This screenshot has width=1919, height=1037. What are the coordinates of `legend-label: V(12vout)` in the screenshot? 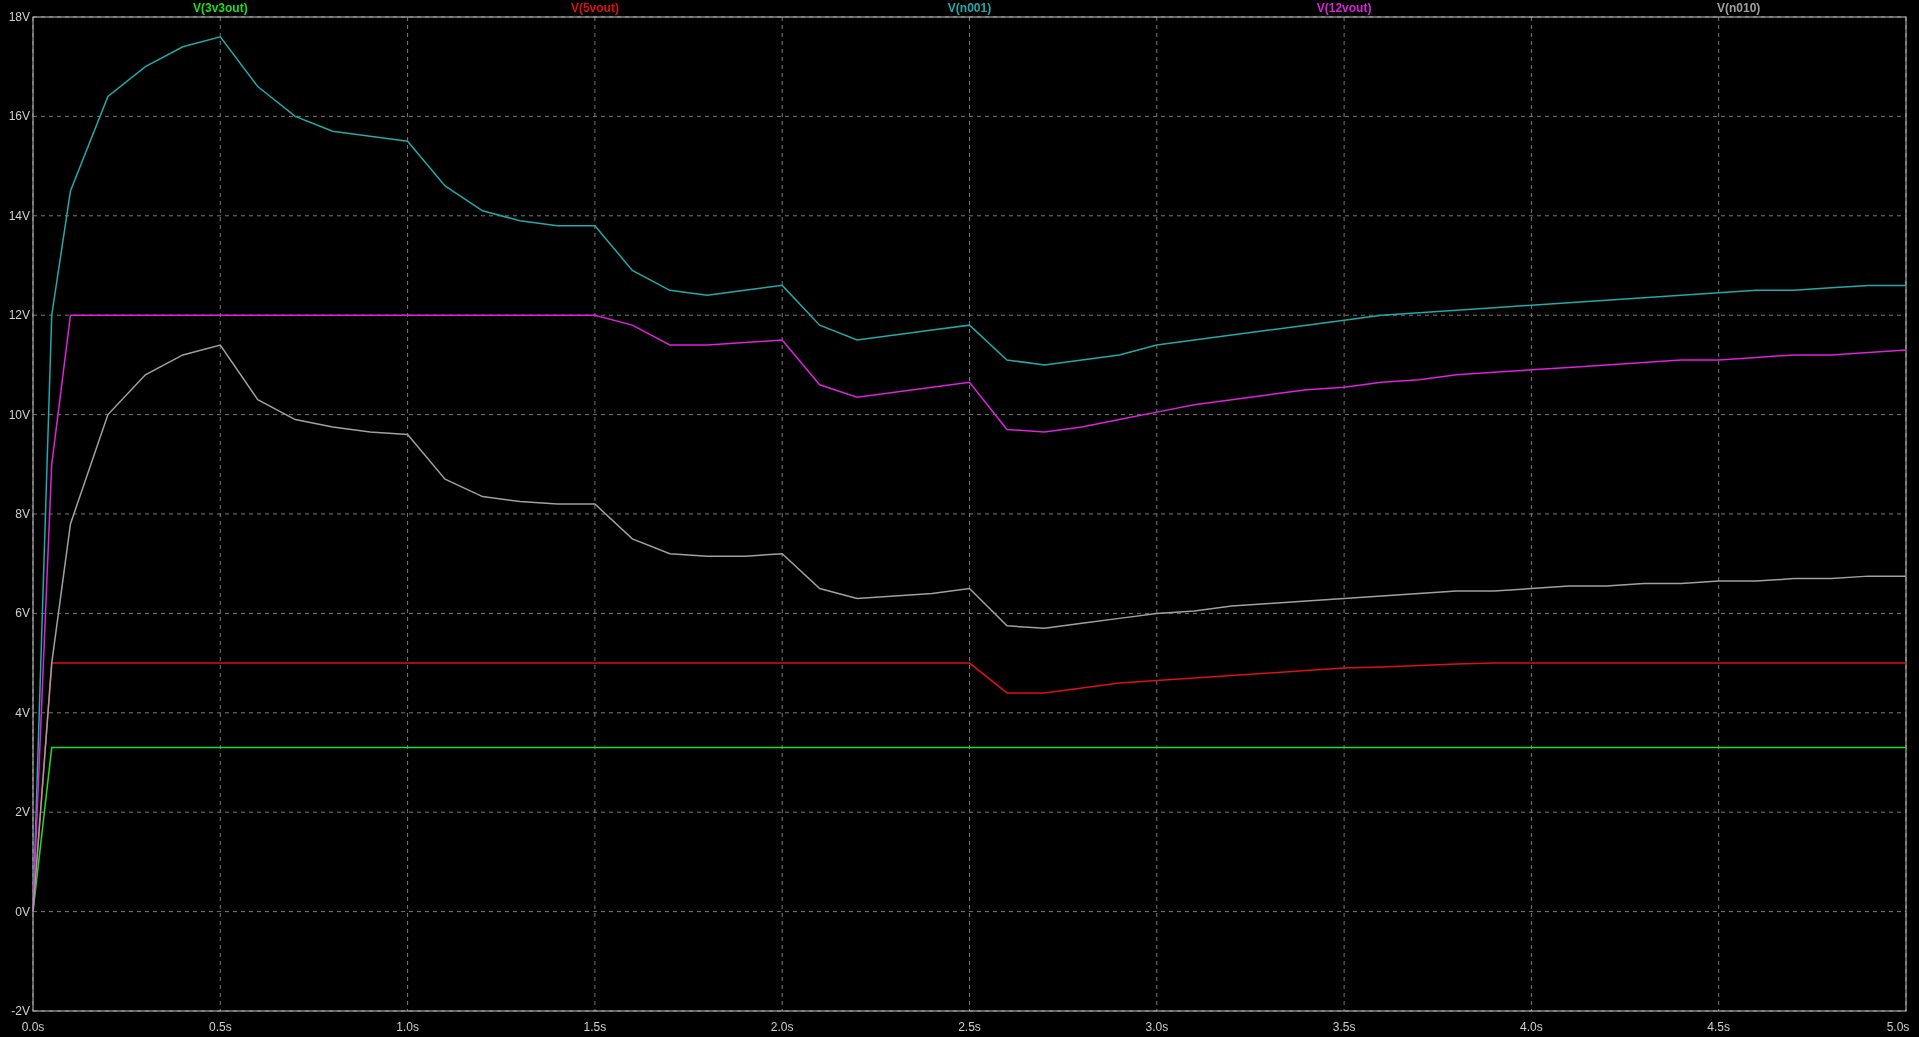 It's located at (1344, 8).